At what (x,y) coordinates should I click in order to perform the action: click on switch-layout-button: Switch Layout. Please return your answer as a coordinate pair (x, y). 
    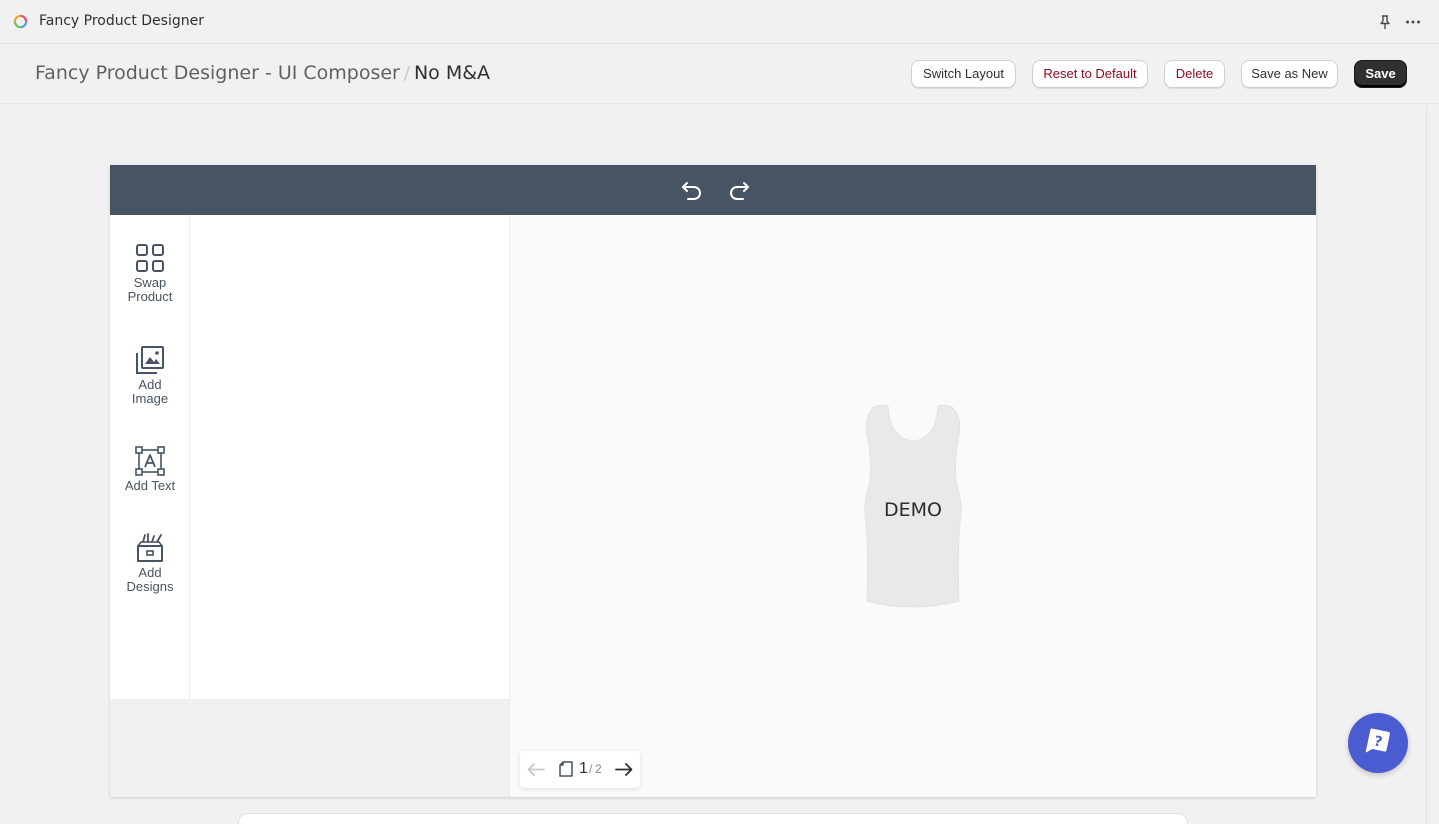
    Looking at the image, I should click on (963, 74).